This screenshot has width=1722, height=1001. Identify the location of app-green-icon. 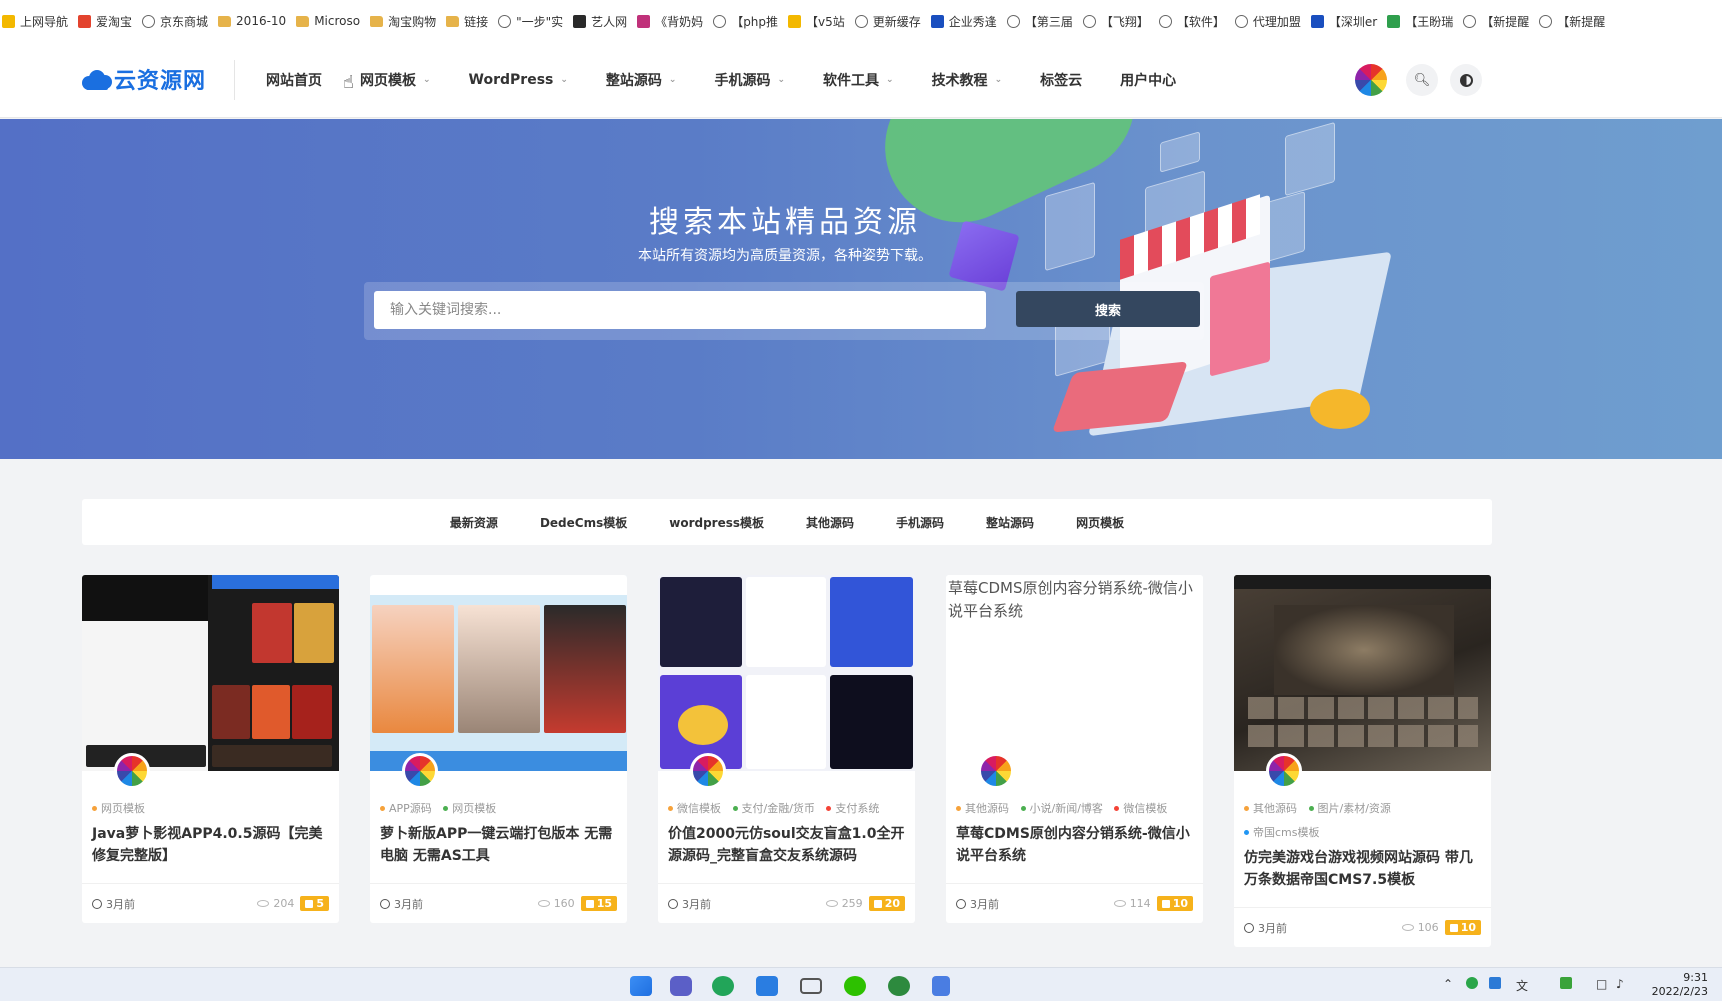
(899, 986).